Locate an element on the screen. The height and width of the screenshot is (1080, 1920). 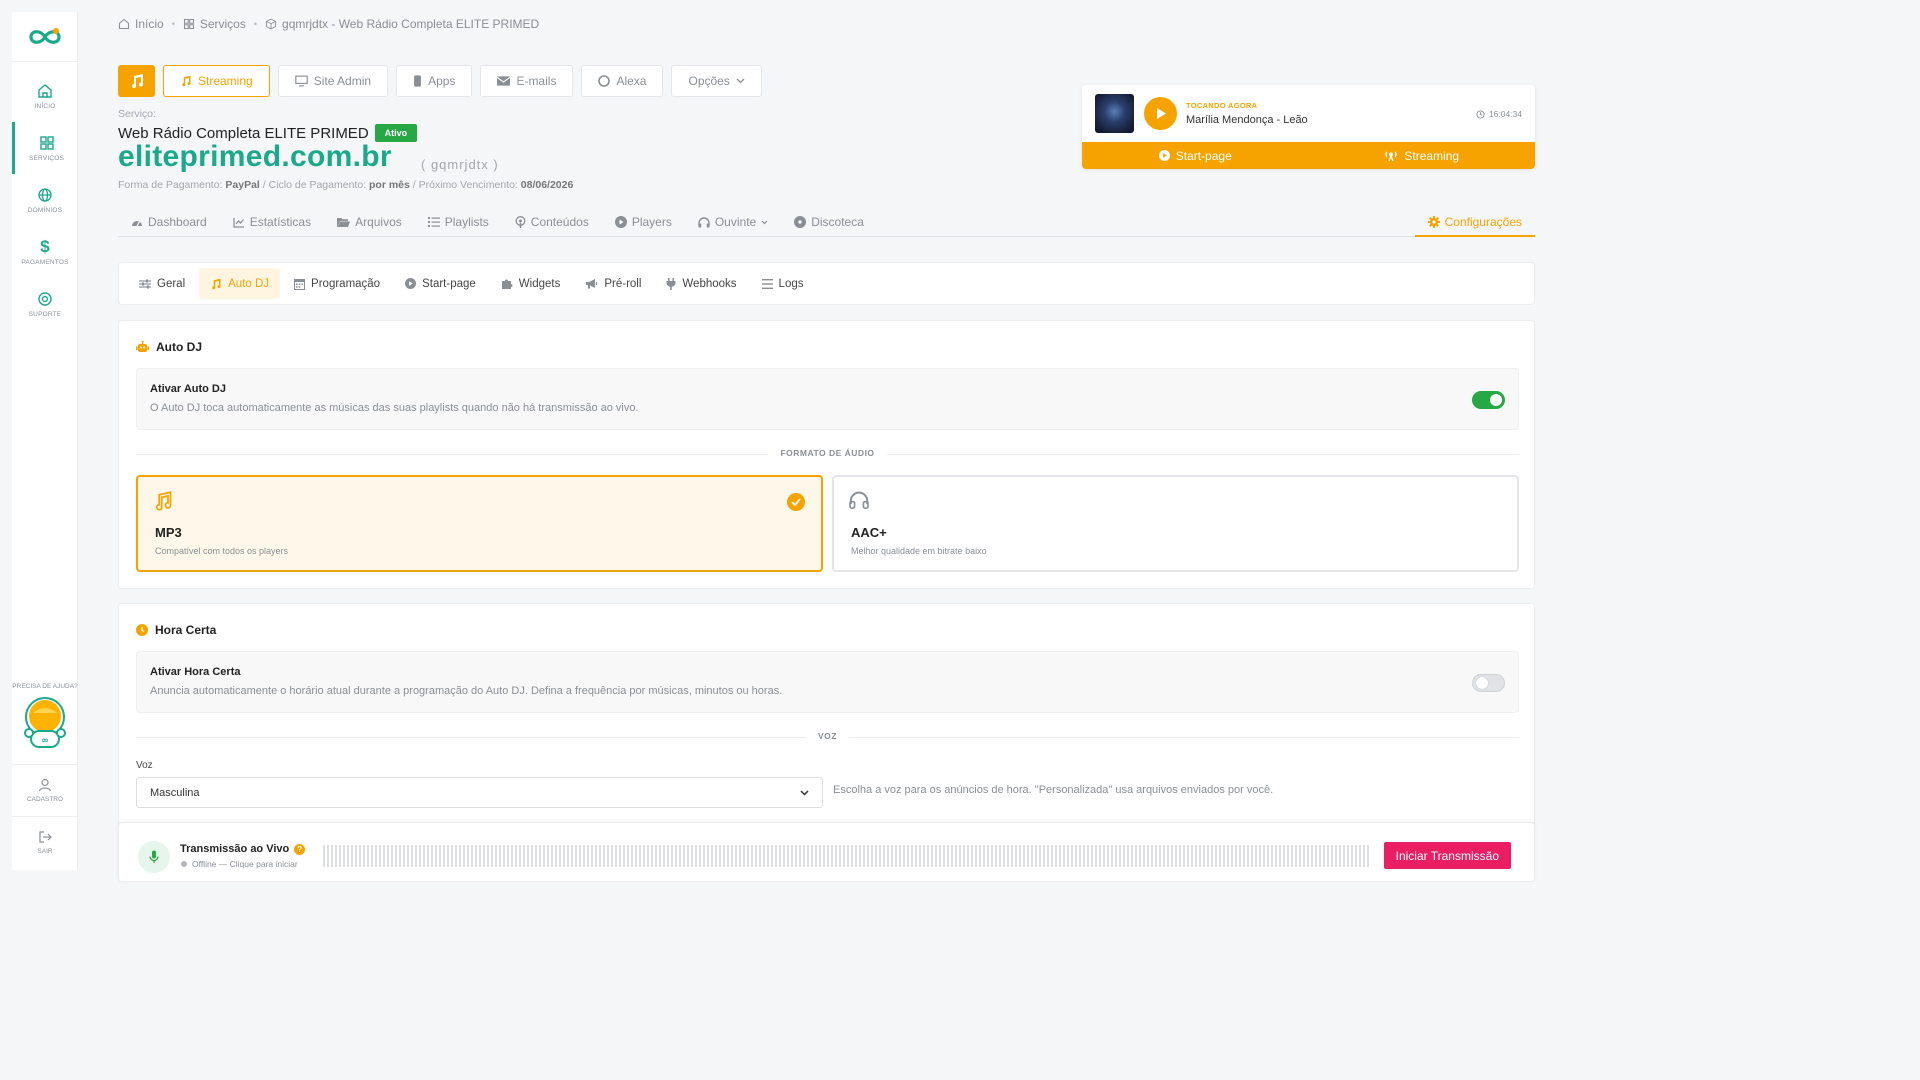
sidebar-item-sair: Sair is located at coordinates (45, 842).